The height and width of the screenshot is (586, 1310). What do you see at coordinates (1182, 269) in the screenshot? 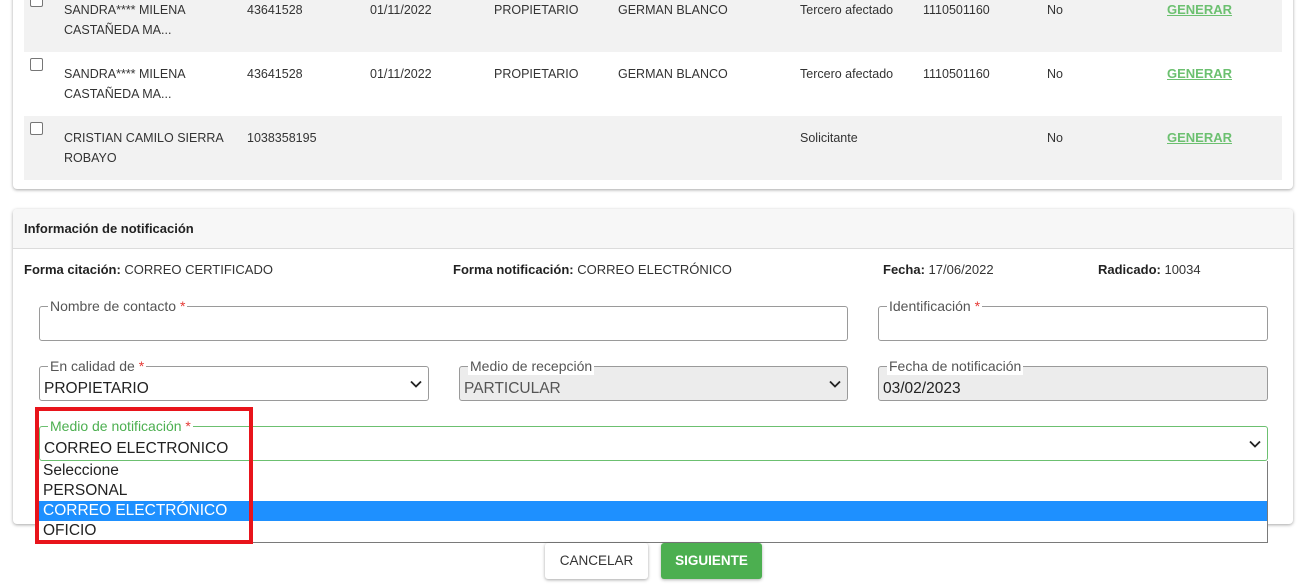
I see `radicado-value: 10034` at bounding box center [1182, 269].